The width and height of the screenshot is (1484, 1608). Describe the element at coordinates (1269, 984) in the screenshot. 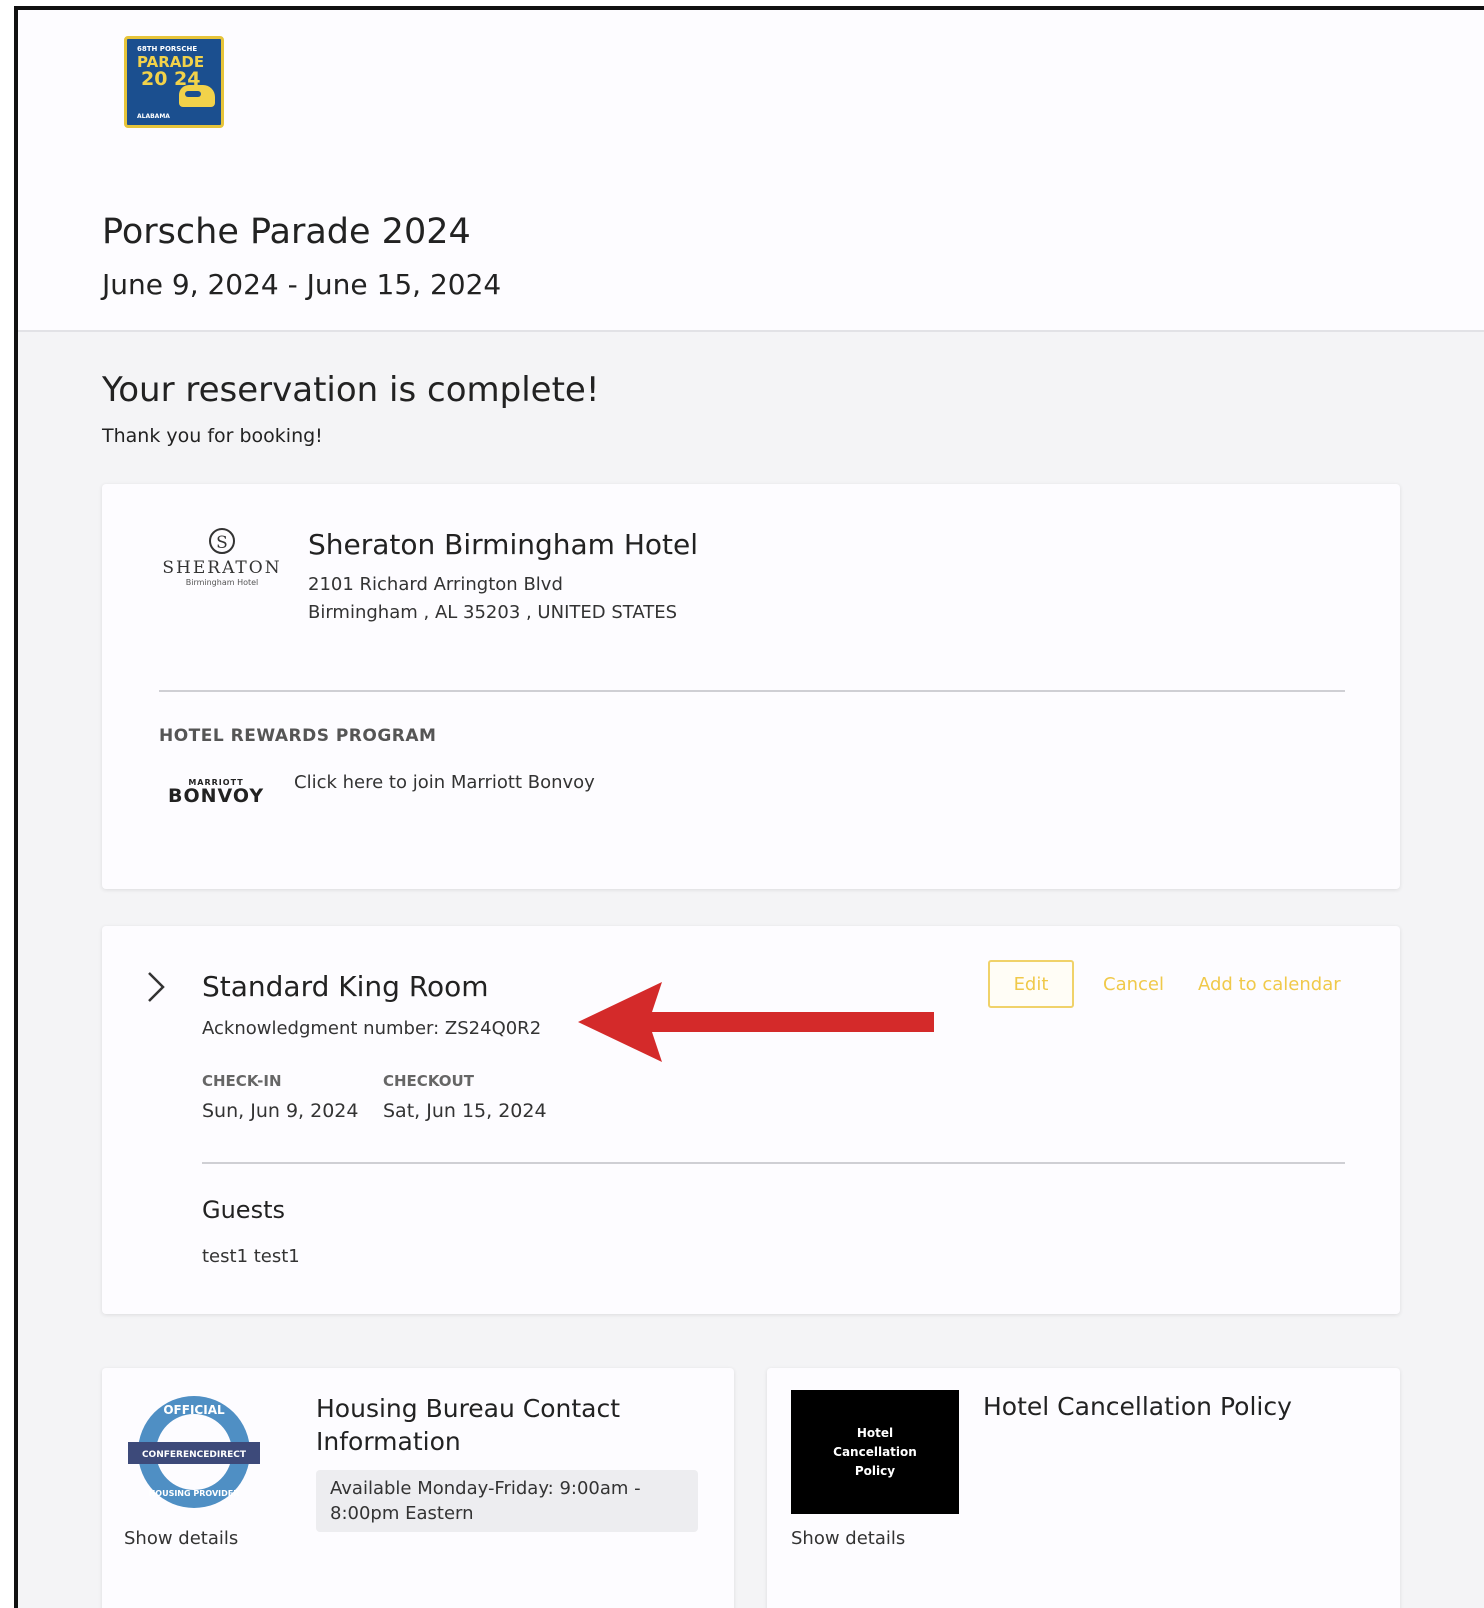

I see `add-to-calendar-link: Add to calendar` at that location.